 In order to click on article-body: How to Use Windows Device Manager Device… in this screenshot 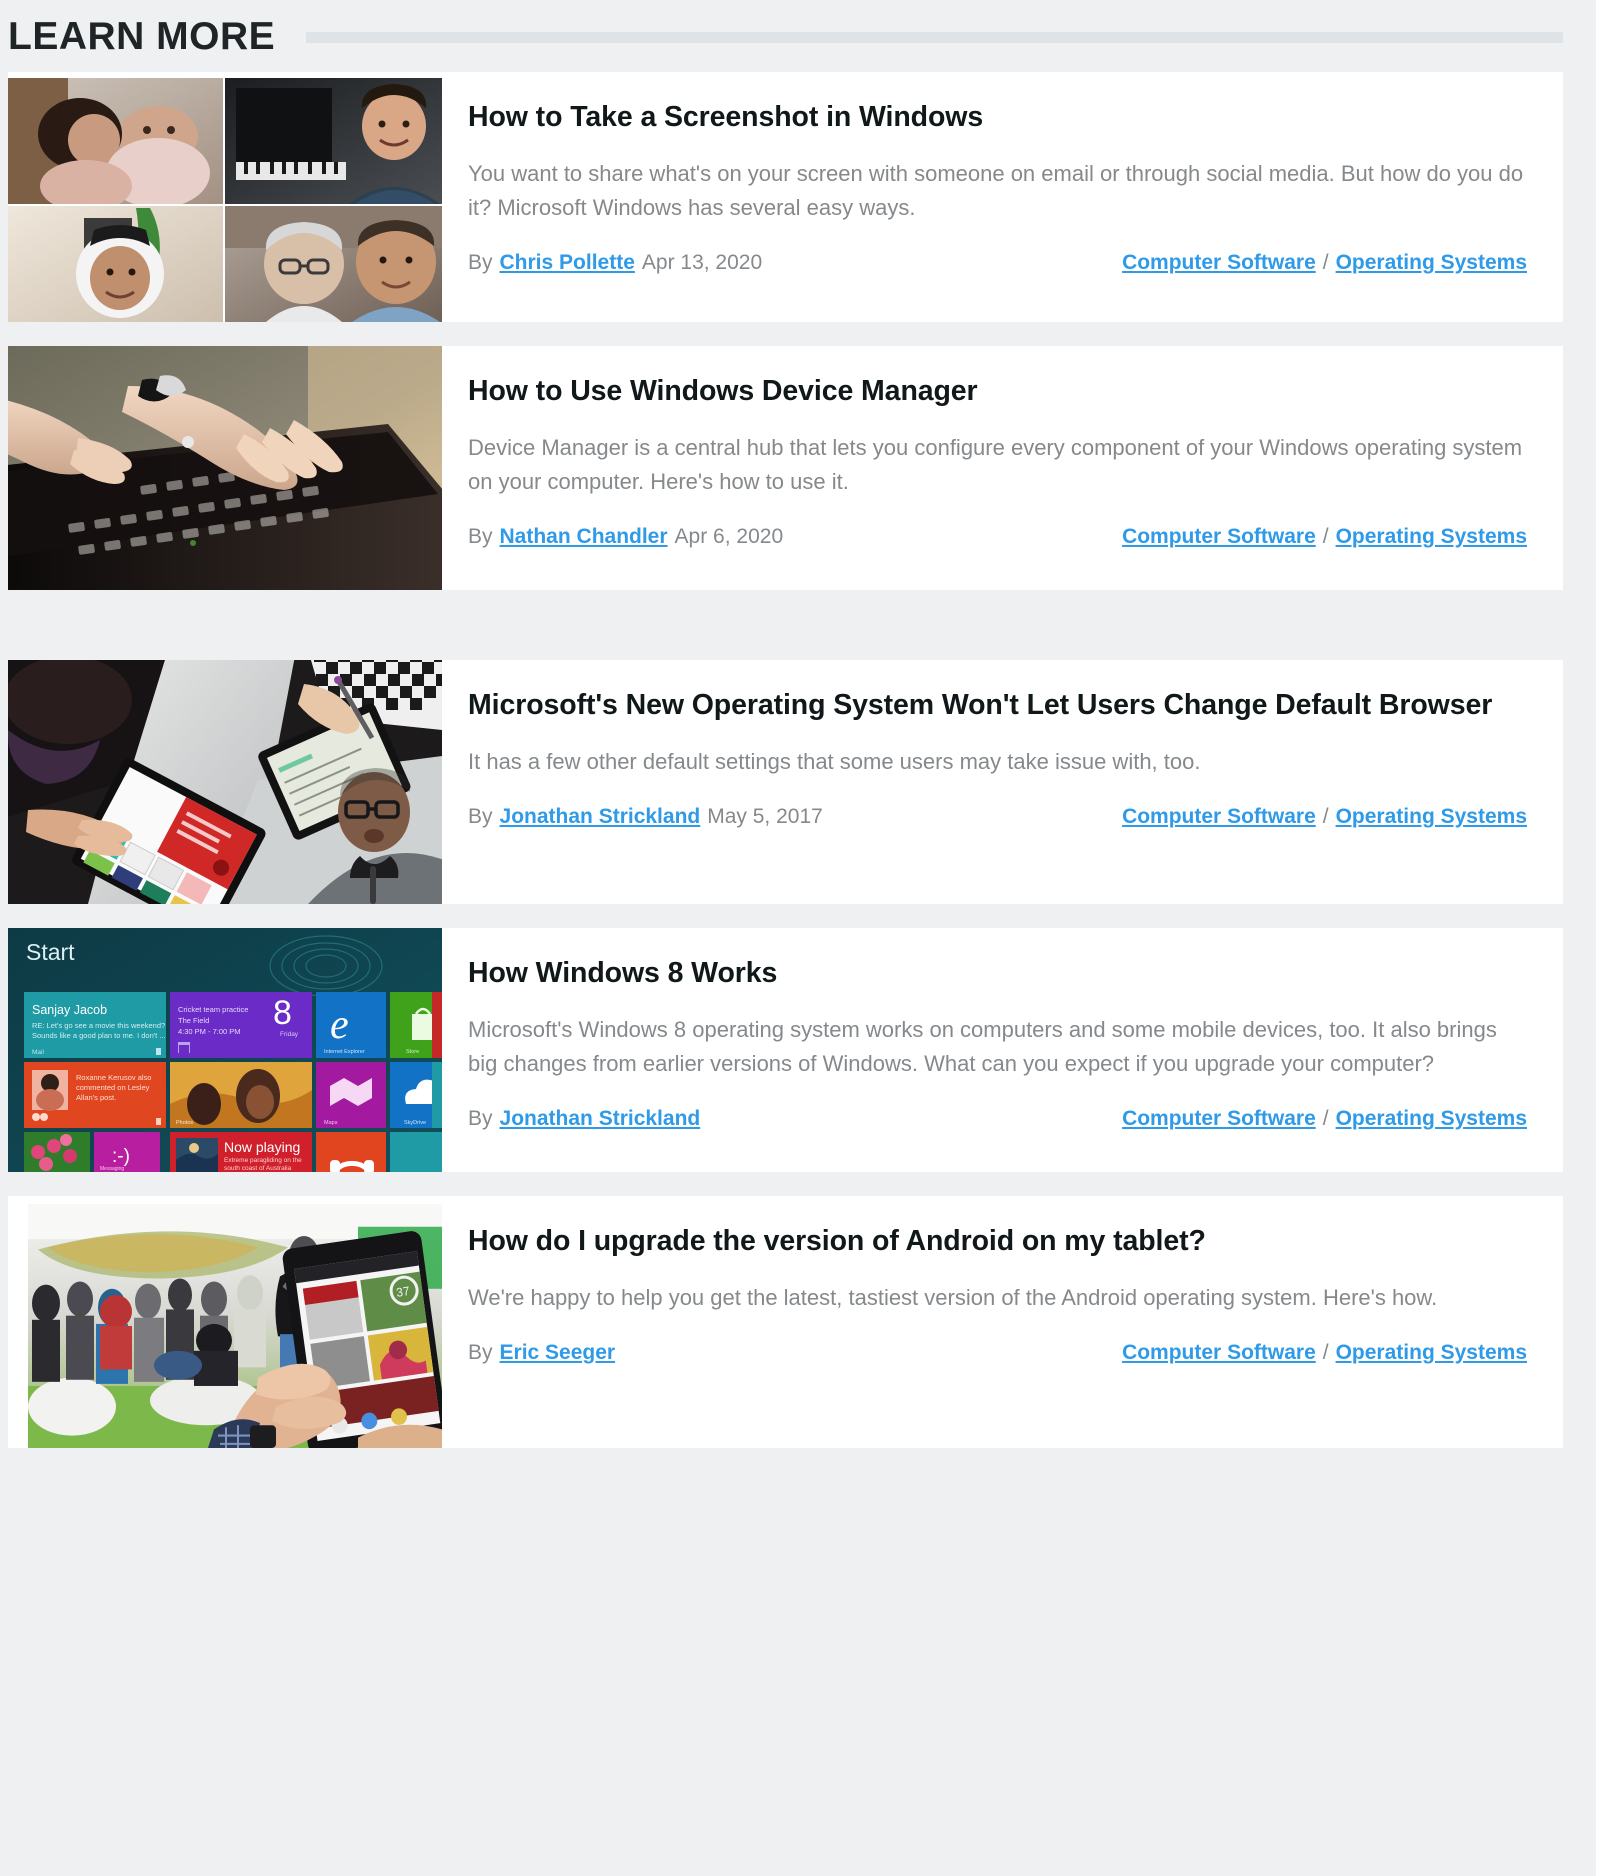, I will do `click(1002, 468)`.